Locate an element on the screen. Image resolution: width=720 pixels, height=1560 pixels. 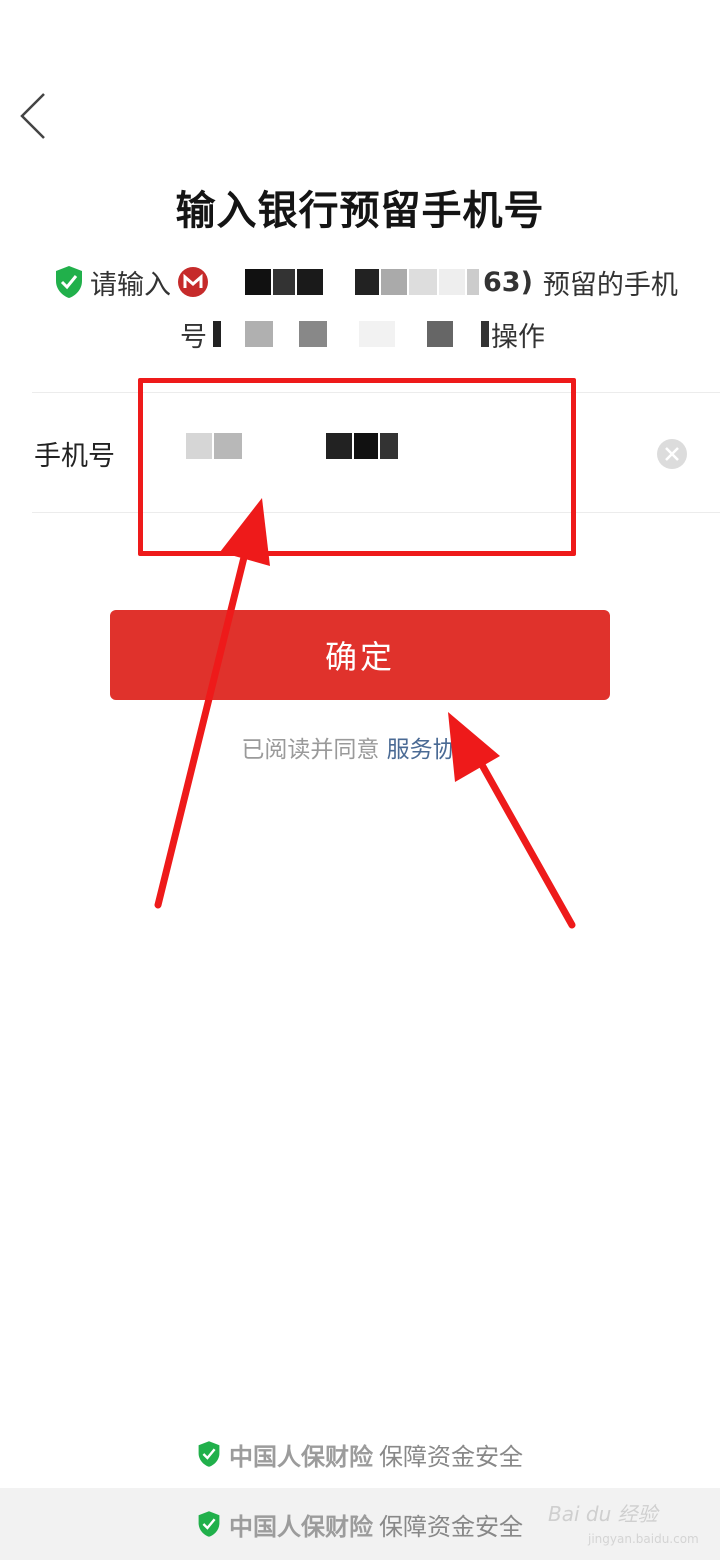
service-agreement-link: 服务协议 is located at coordinates (433, 750).